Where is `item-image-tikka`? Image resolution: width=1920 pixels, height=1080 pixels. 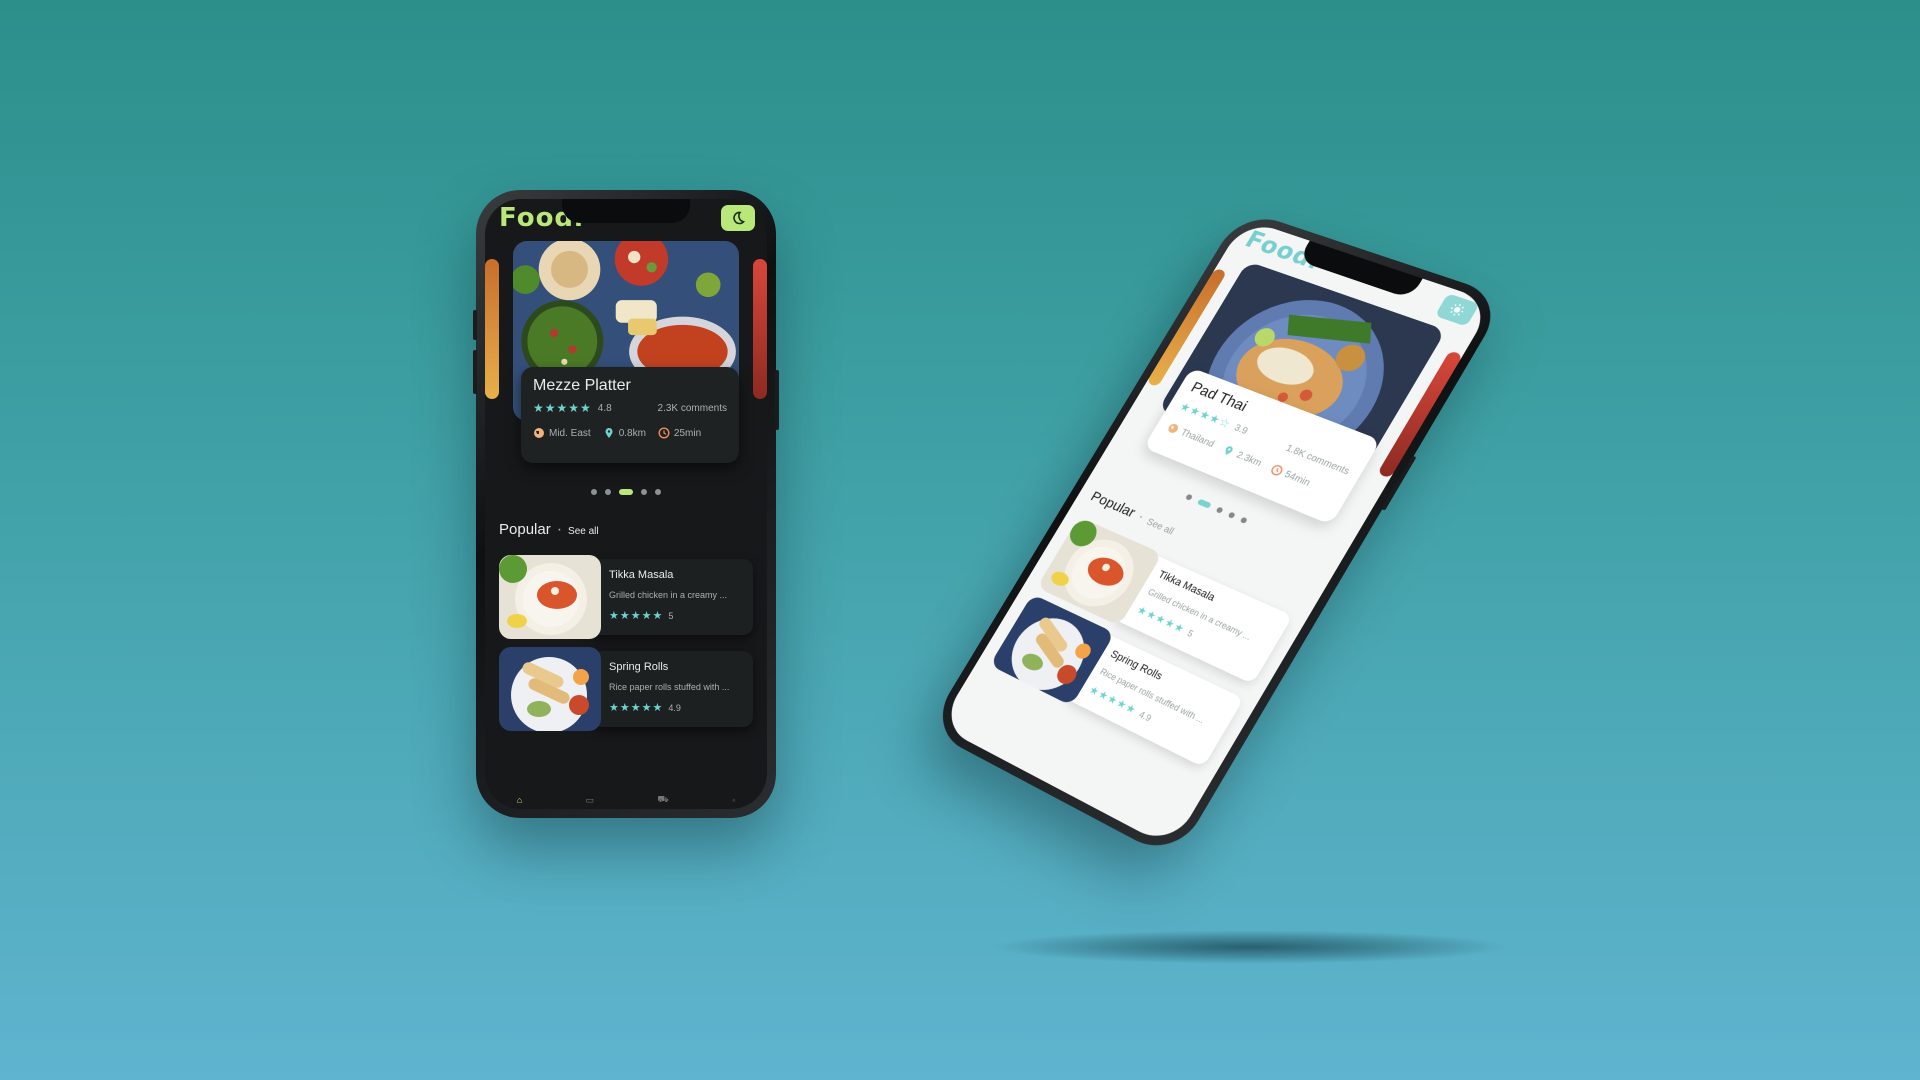
item-image-tikka is located at coordinates (550, 597).